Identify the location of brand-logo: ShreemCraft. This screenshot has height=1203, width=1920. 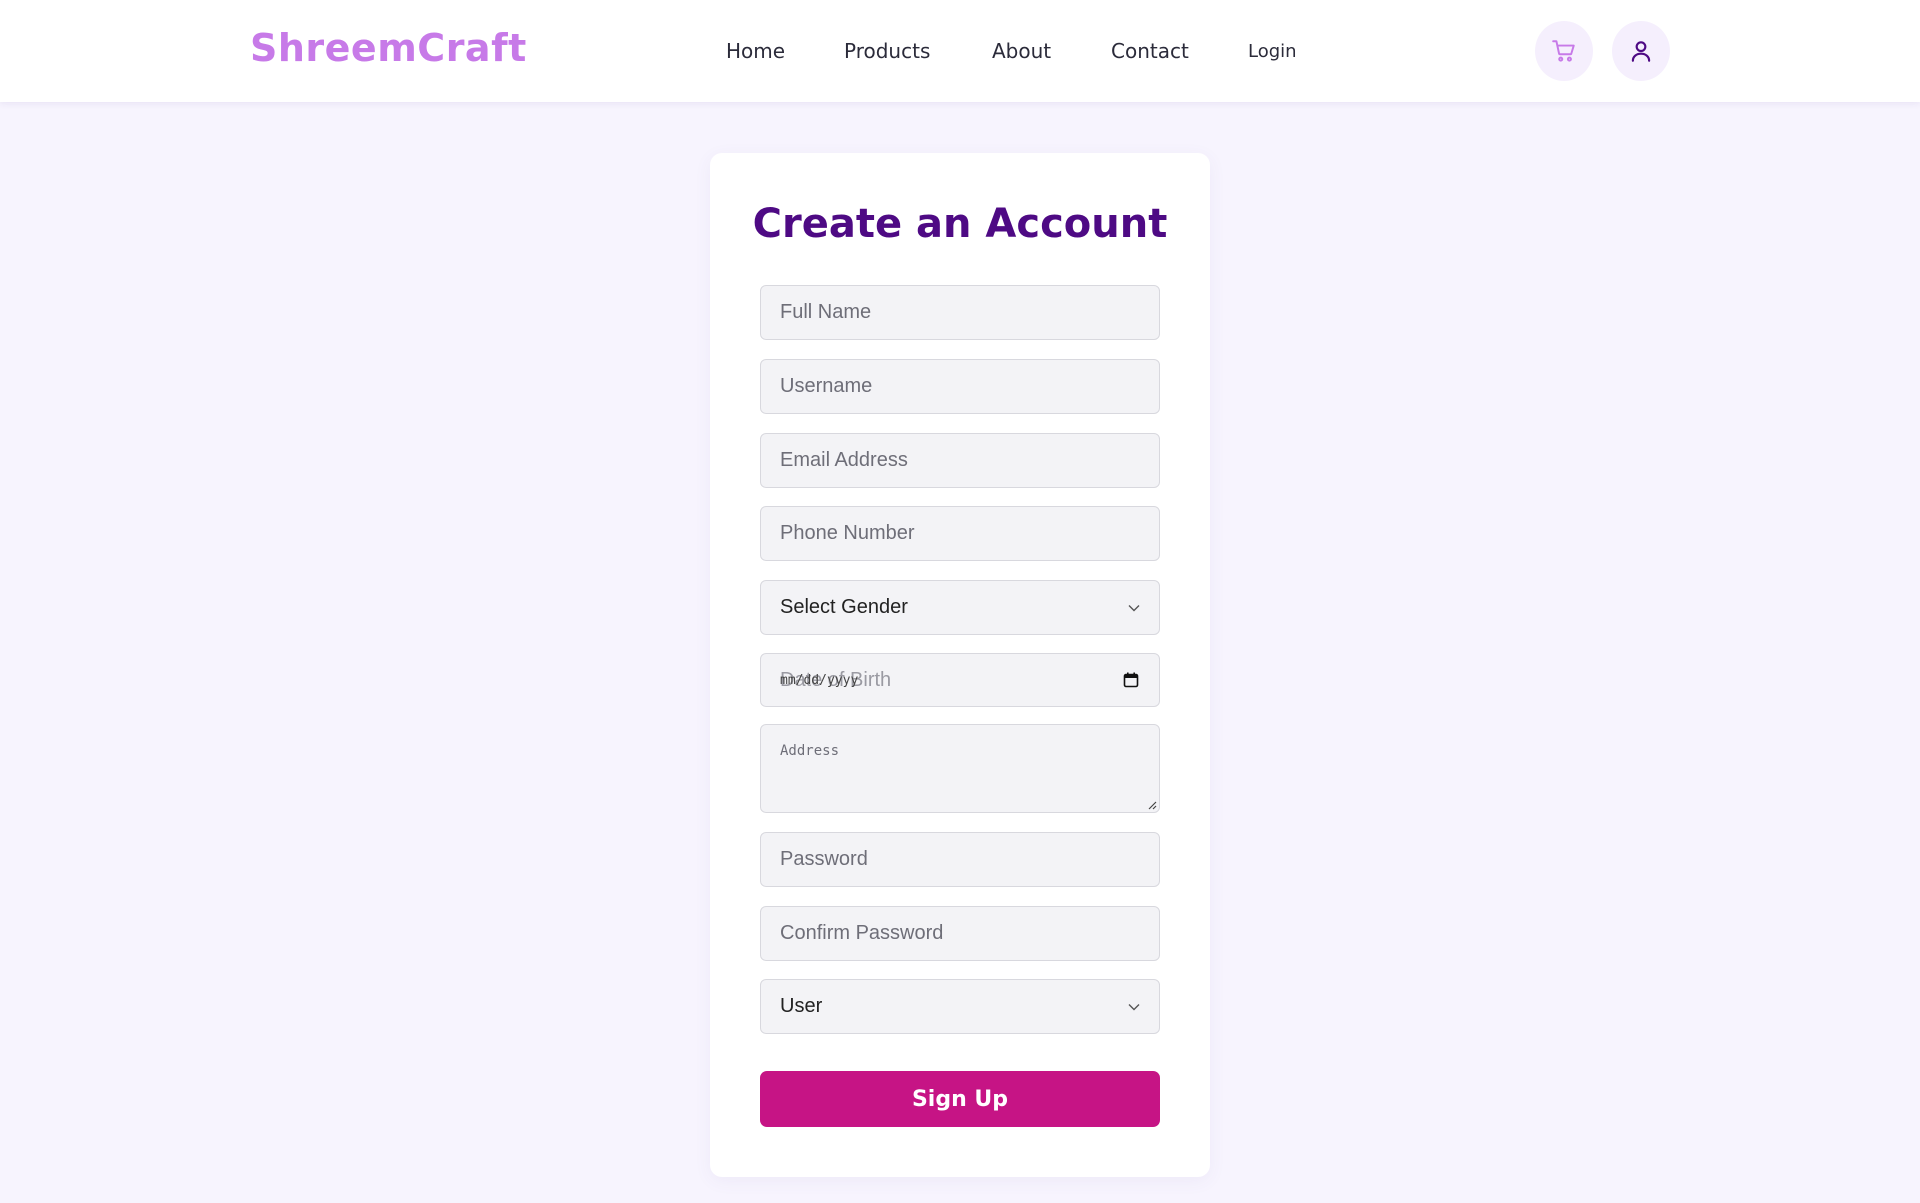
(388, 48).